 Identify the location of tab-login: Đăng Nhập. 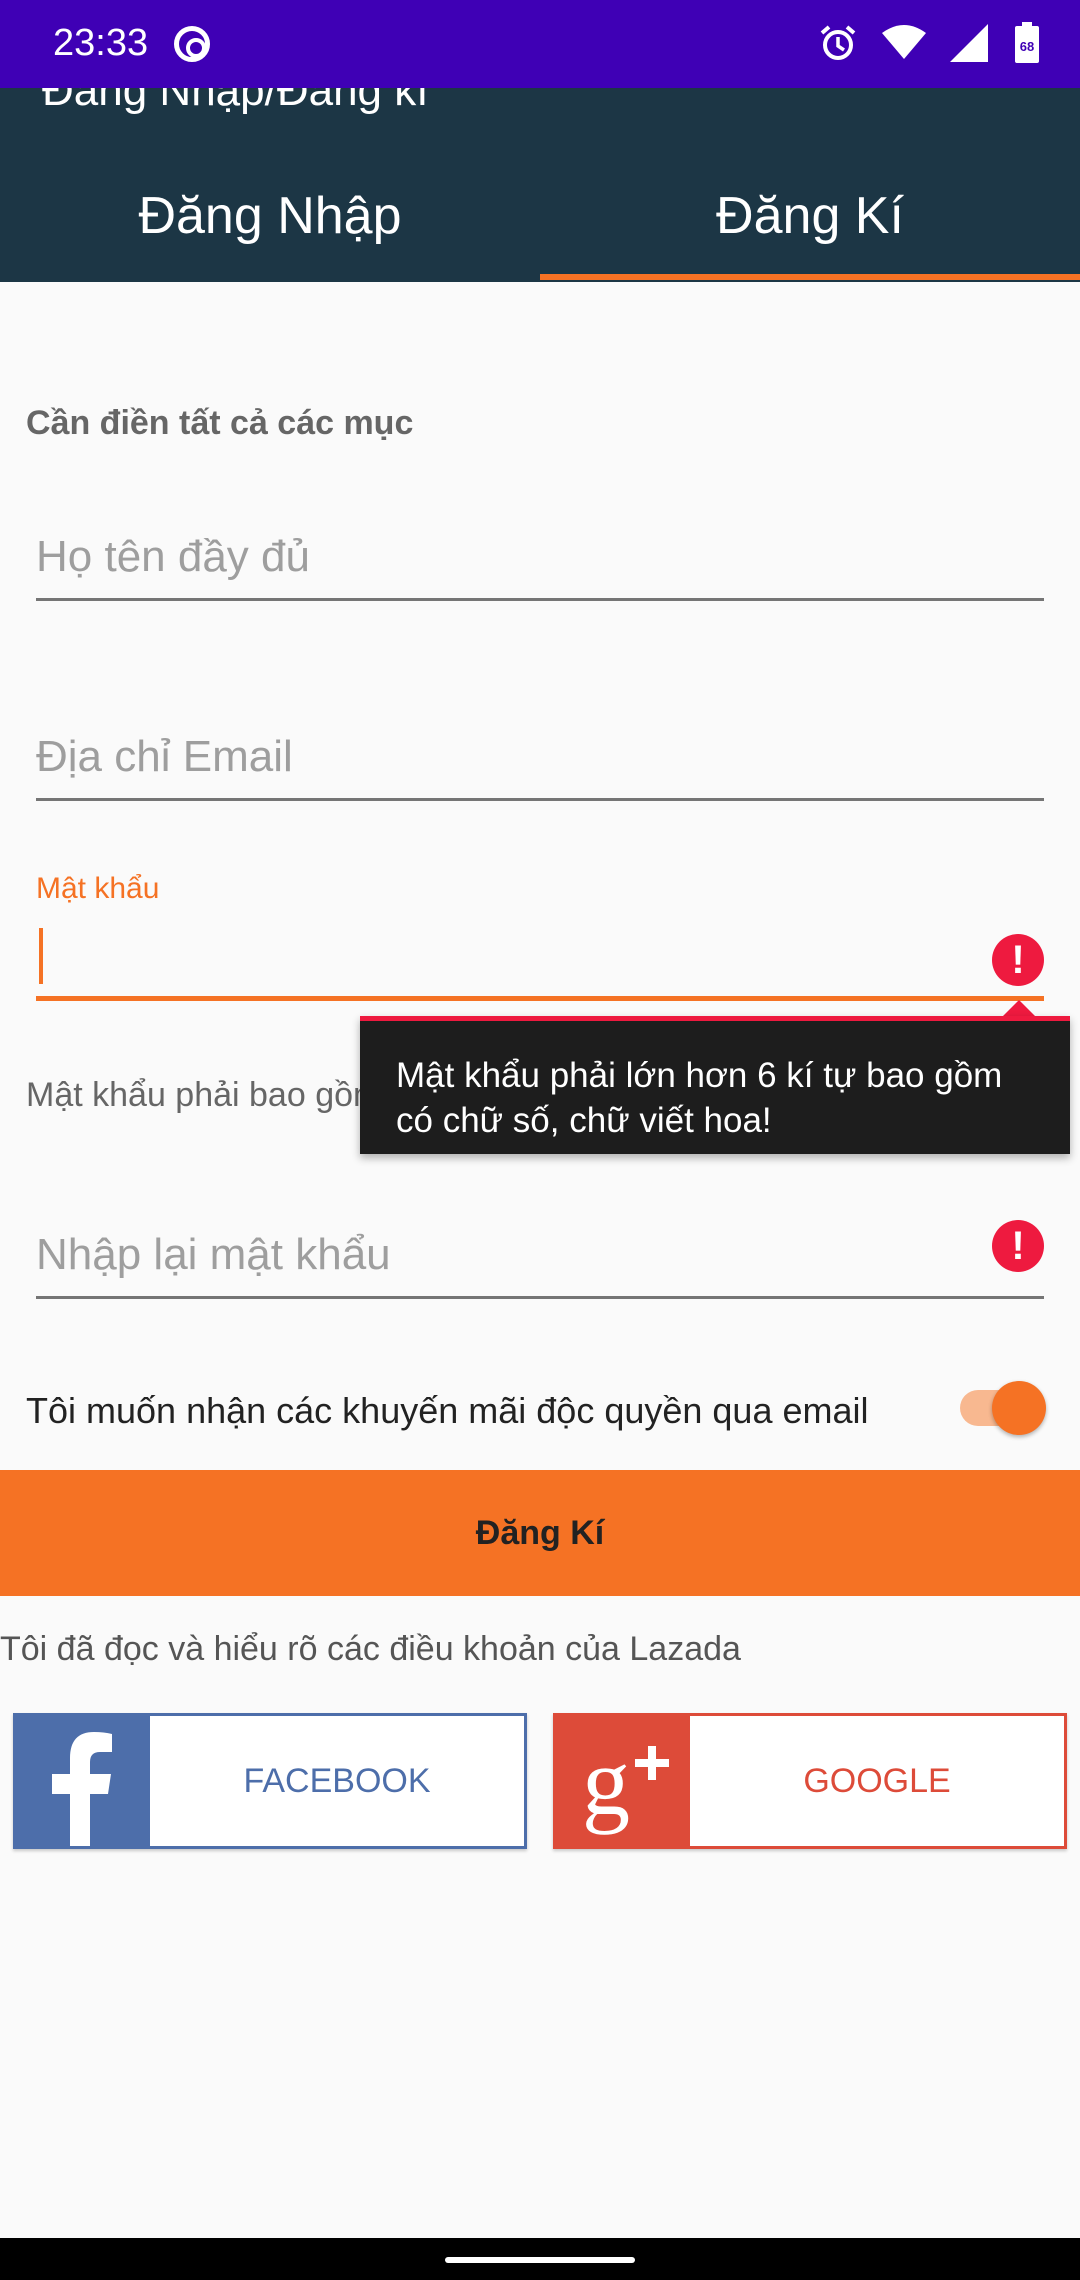
(270, 216).